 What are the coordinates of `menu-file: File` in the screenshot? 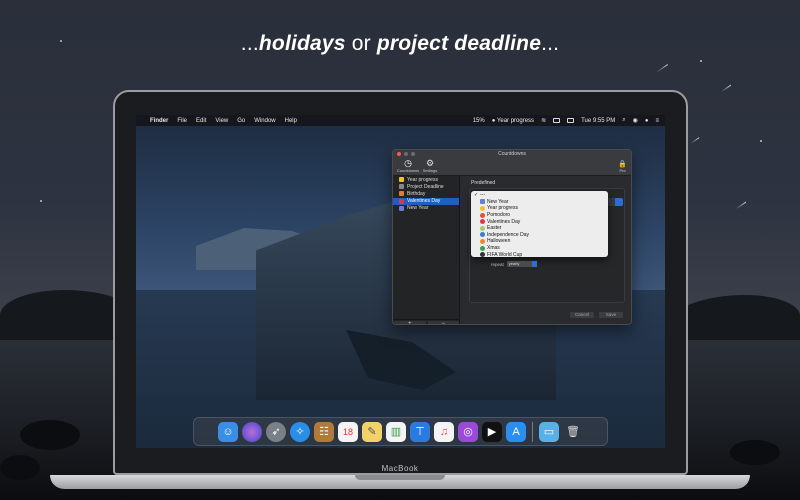 It's located at (182, 121).